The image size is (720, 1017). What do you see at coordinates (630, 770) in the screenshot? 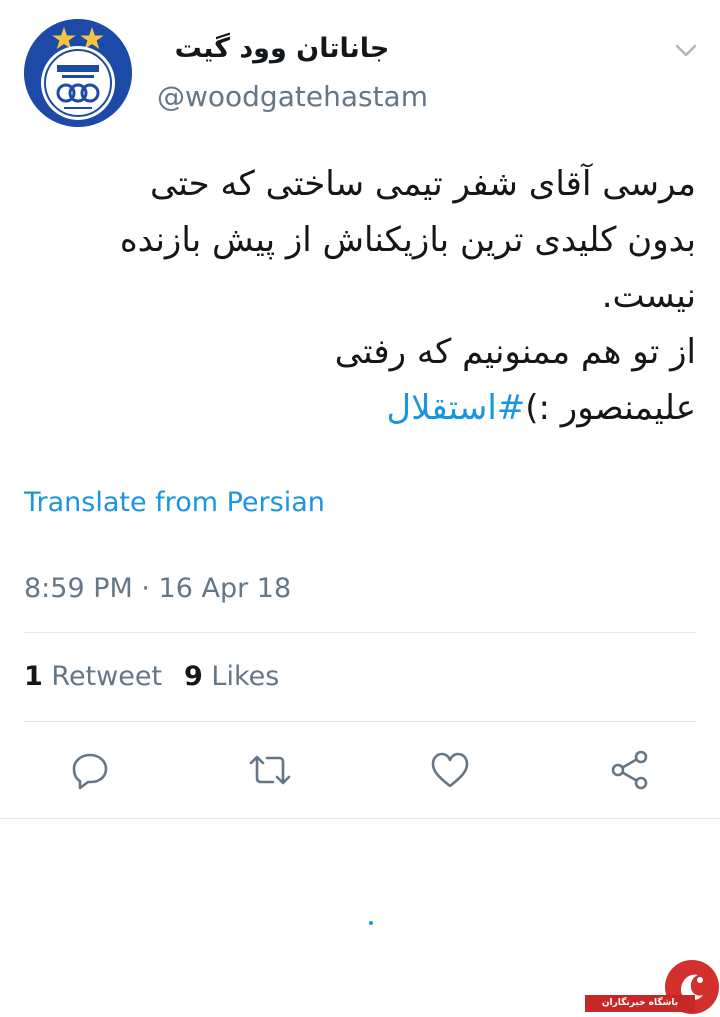
I see `share-icon` at bounding box center [630, 770].